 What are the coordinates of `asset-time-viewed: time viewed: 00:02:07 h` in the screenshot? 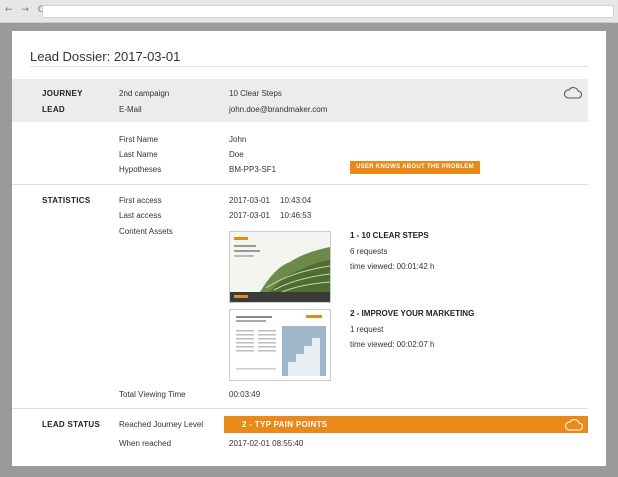 It's located at (392, 344).